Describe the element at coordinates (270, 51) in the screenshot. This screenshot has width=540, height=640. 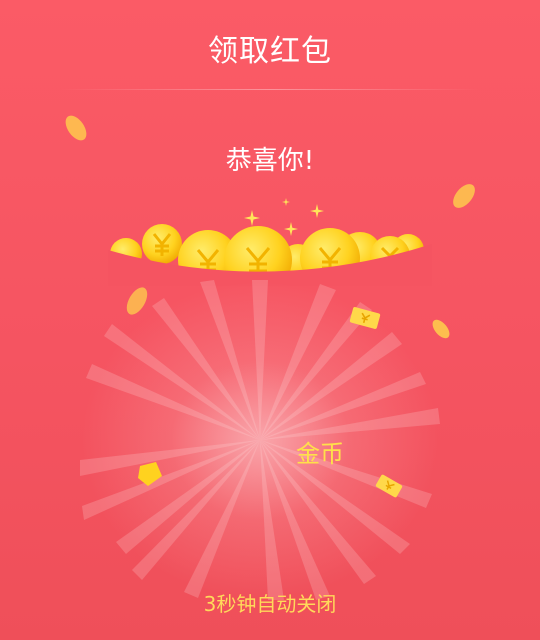
I see `page-title: 领取红包` at that location.